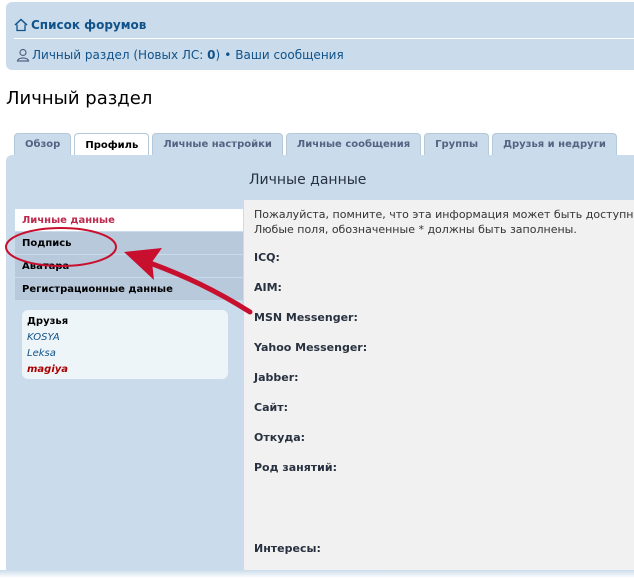 This screenshot has height=578, width=634. I want to click on tab-groups: Группы, so click(457, 144).